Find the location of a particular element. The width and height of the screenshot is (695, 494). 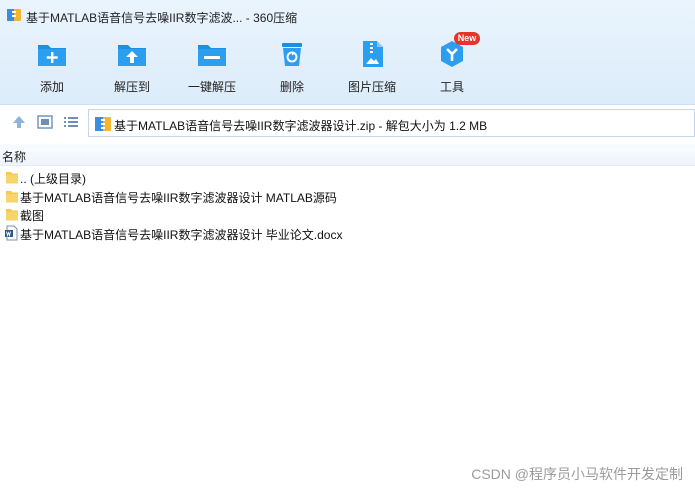

delete-label: 删除 is located at coordinates (291, 87).